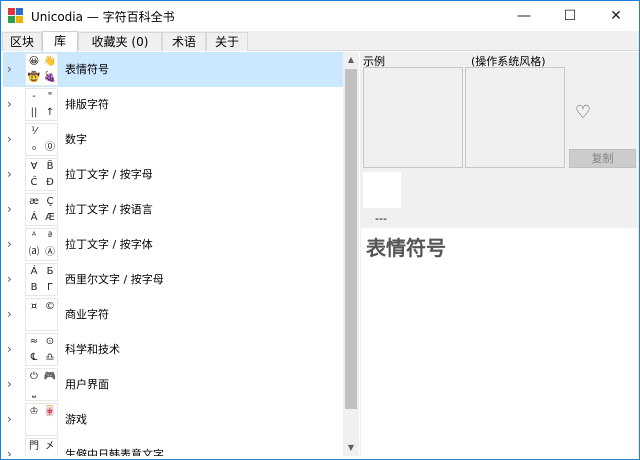 This screenshot has width=640, height=460. I want to click on title-bar: Unicodia — 字符百科全书 — ☐ ✕, so click(320, 16).